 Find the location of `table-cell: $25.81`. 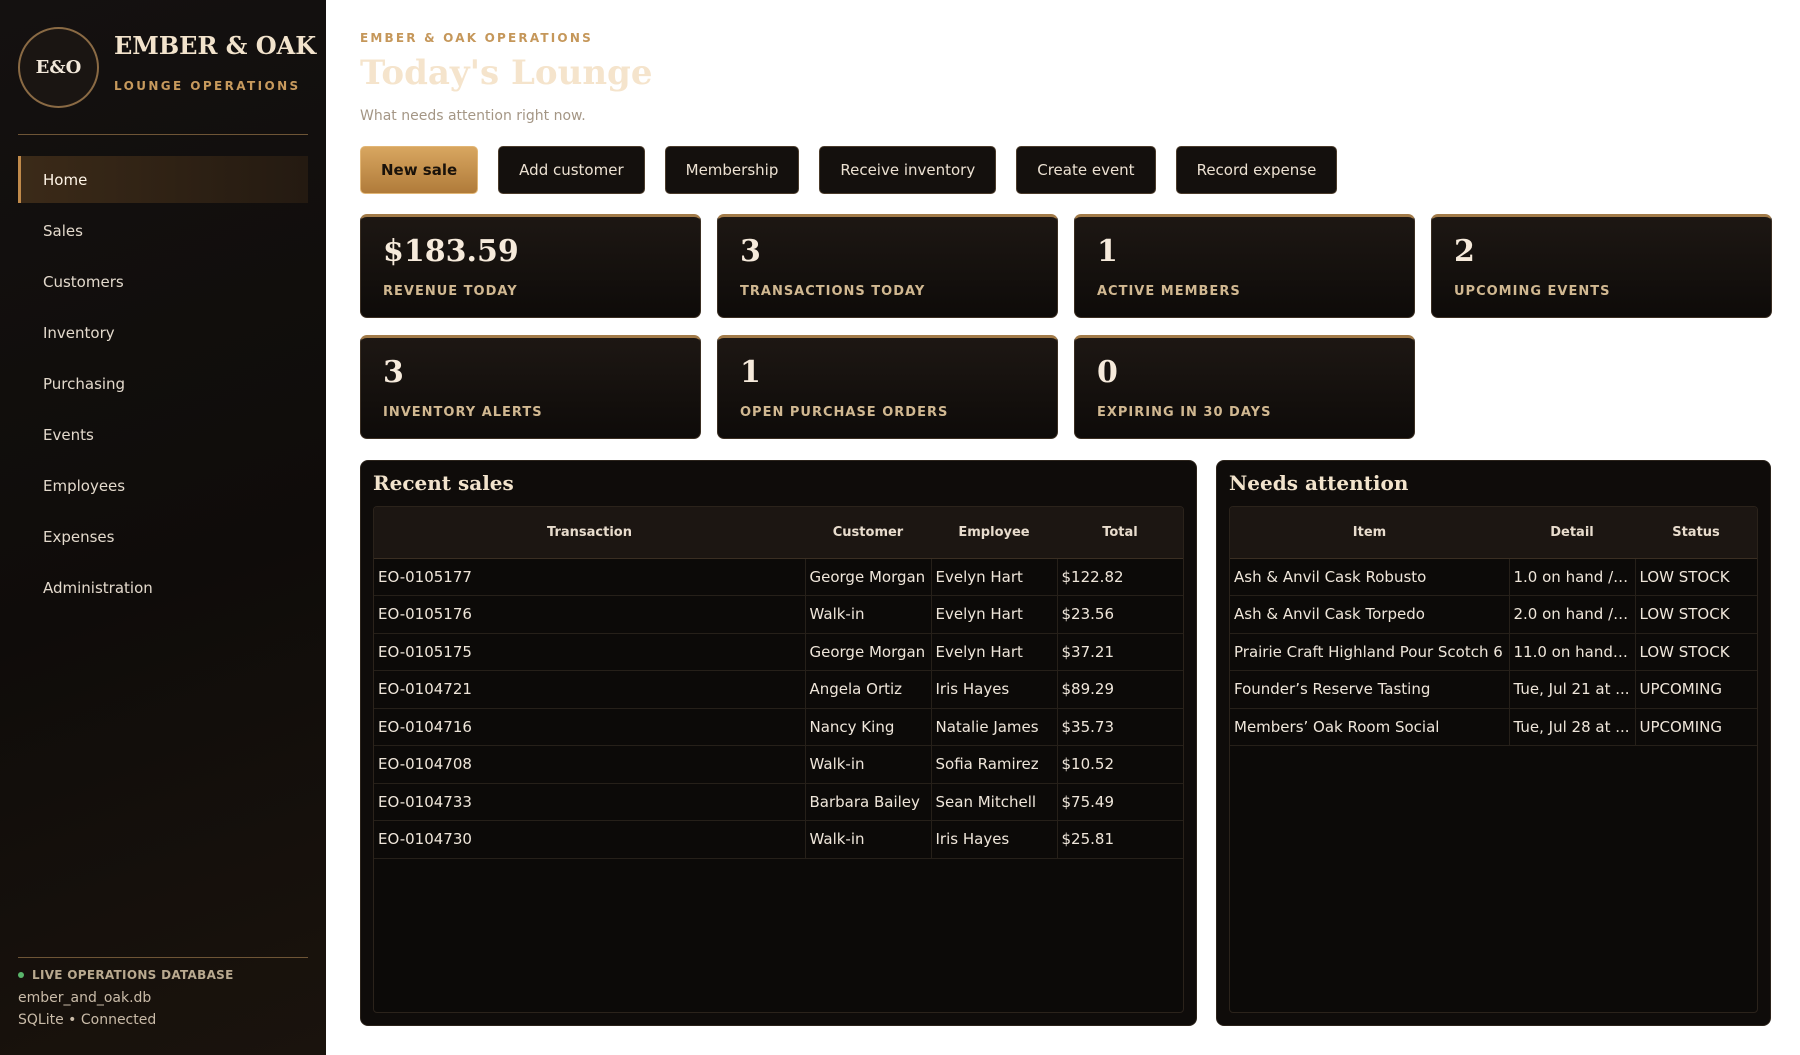

table-cell: $25.81 is located at coordinates (1120, 839).